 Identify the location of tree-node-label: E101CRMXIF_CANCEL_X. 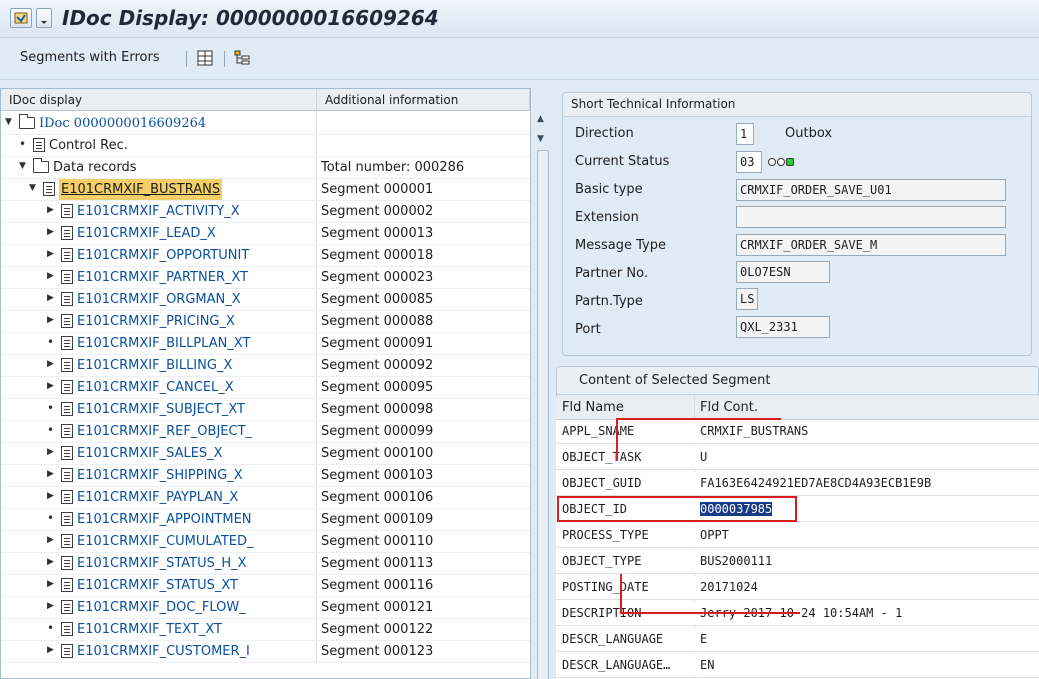
(155, 387).